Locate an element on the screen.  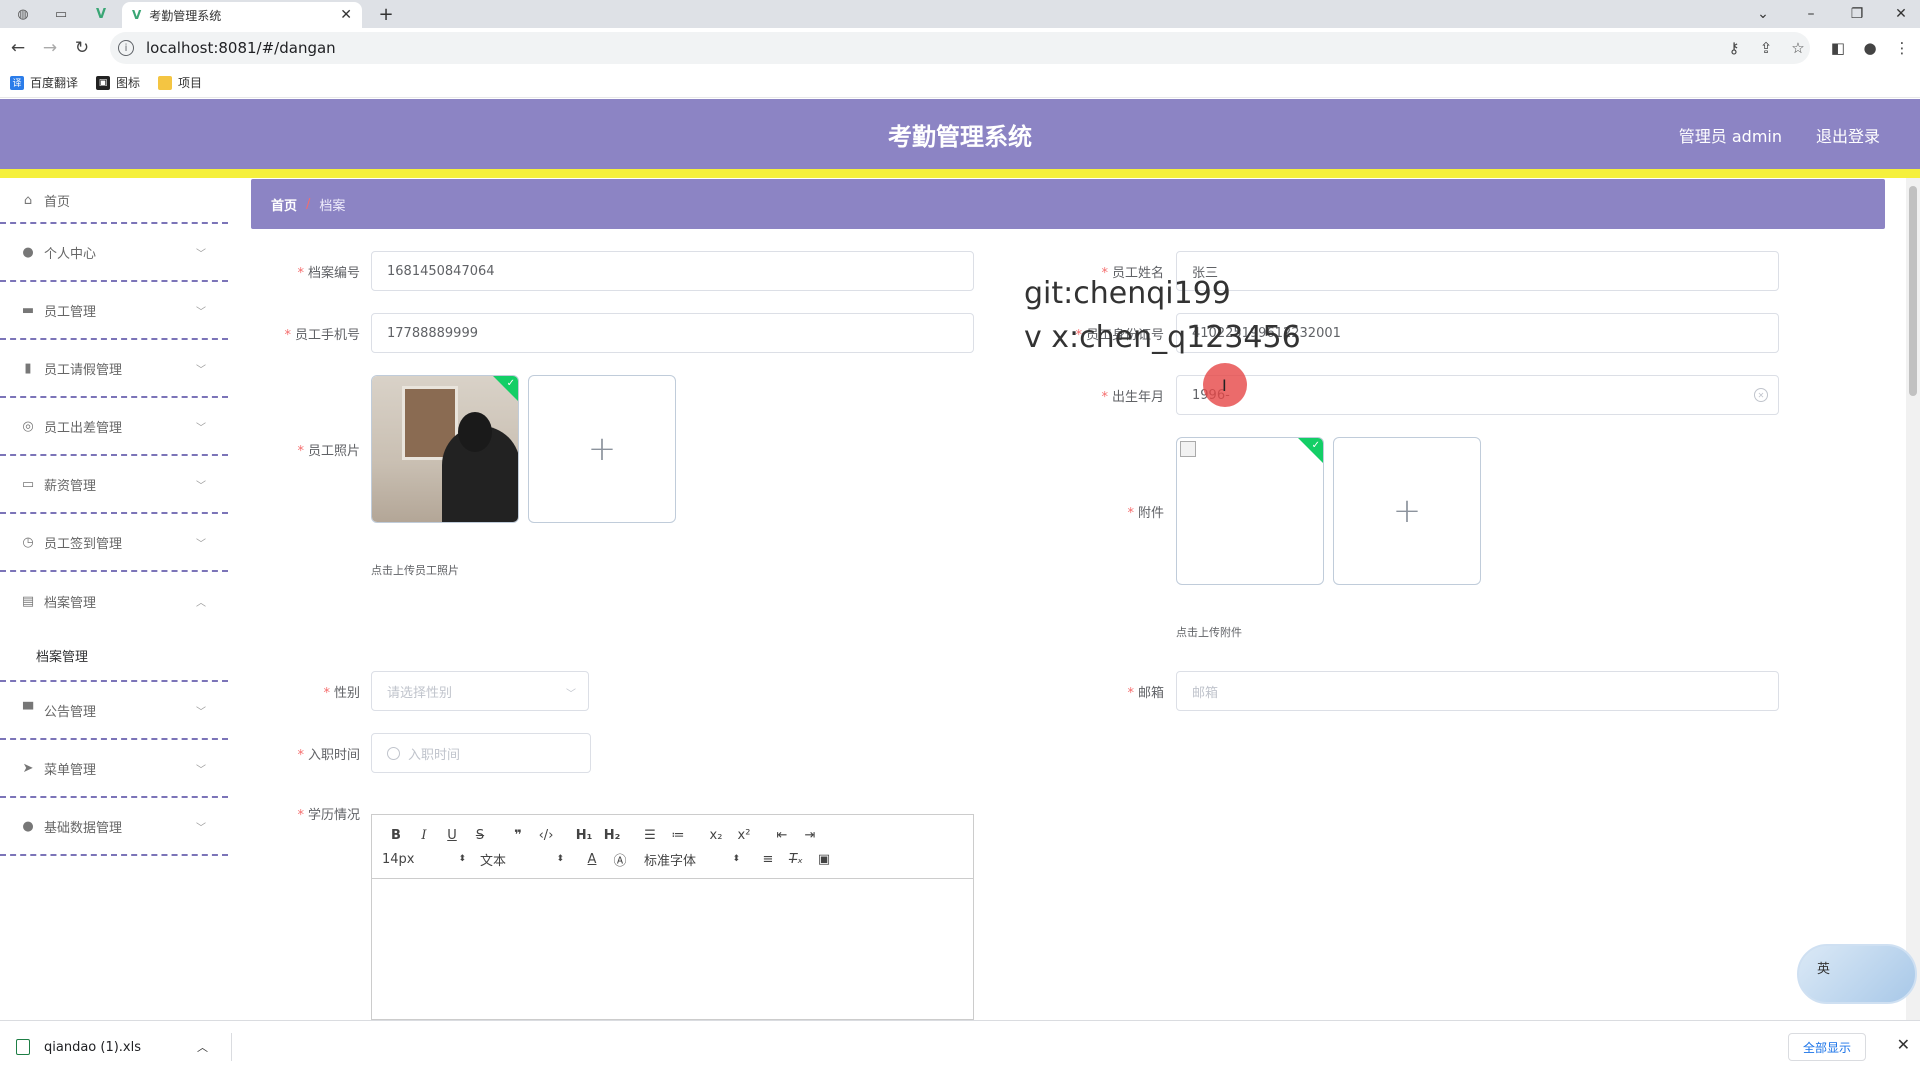
employee-photo-thumbnail: ✓ is located at coordinates (445, 449).